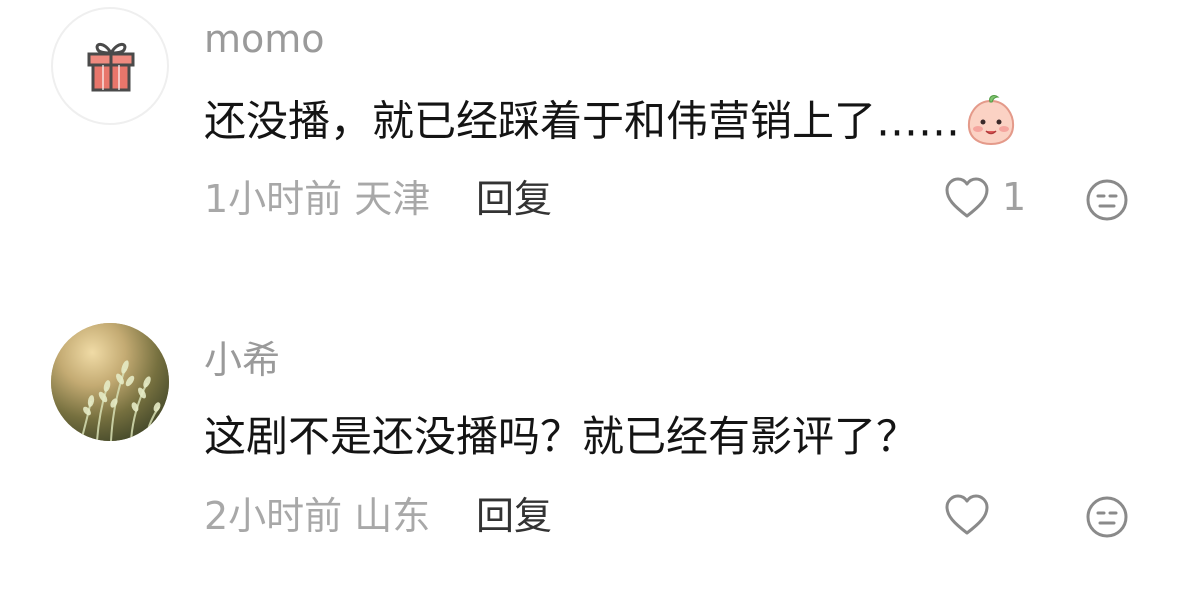 This screenshot has height=609, width=1200. I want to click on grass-photo-avatar-icon, so click(110, 382).